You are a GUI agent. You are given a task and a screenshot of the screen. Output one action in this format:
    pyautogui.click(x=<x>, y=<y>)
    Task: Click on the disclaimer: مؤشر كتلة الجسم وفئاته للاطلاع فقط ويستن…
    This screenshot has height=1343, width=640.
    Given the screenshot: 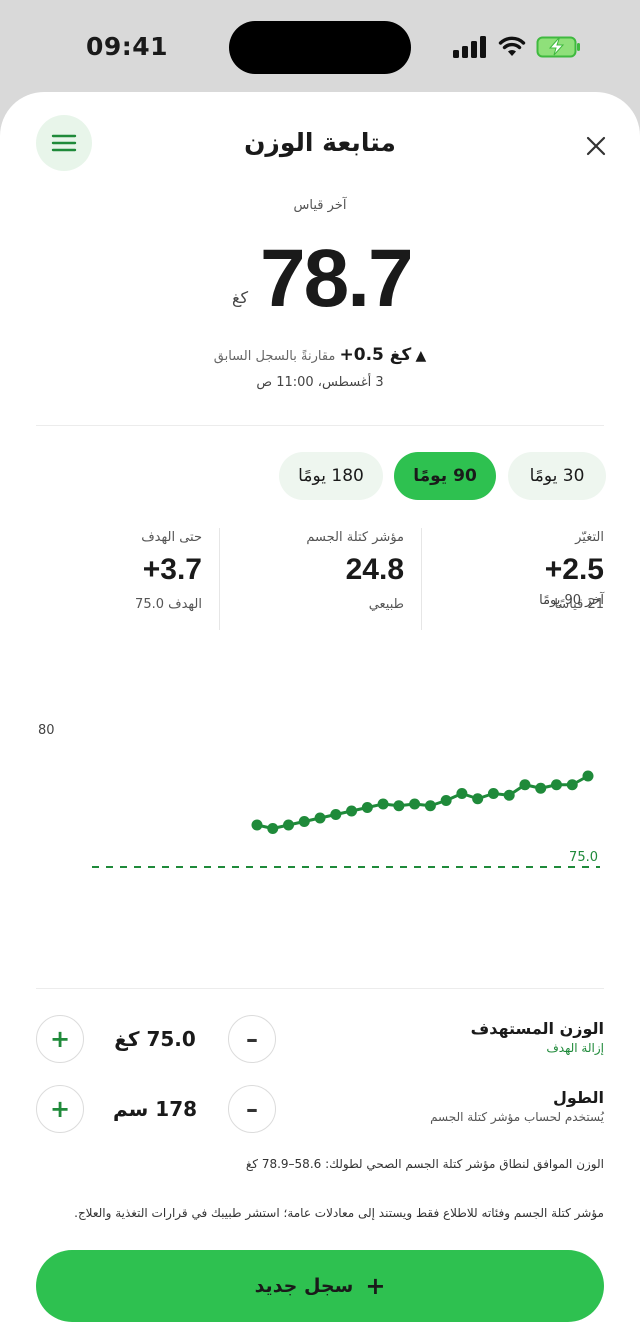 What is the action you would take?
    pyautogui.click(x=339, y=1213)
    